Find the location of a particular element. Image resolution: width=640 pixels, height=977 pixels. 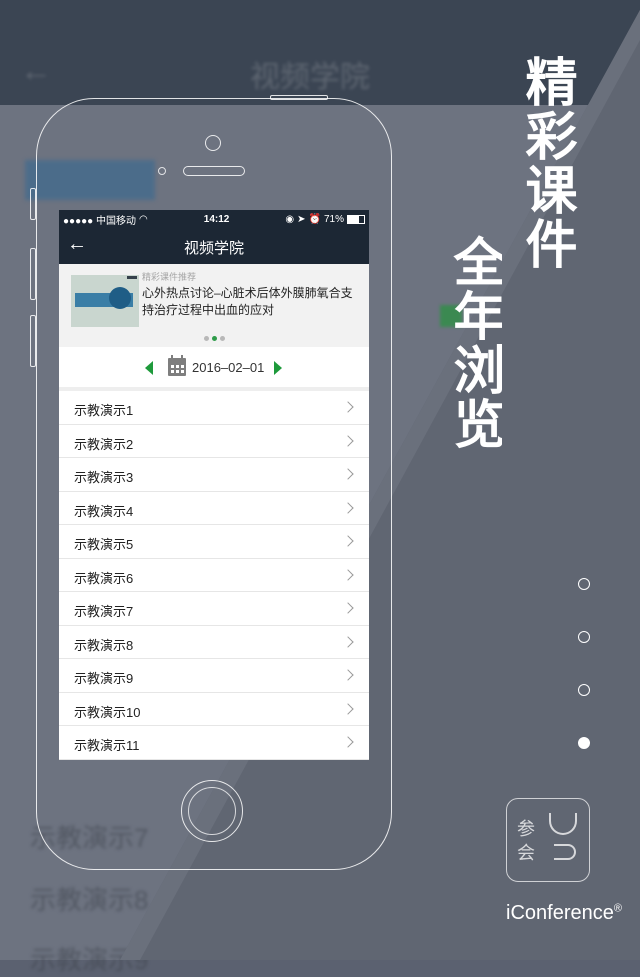

recommend-tag: 精彩课件推荐 is located at coordinates (169, 277).